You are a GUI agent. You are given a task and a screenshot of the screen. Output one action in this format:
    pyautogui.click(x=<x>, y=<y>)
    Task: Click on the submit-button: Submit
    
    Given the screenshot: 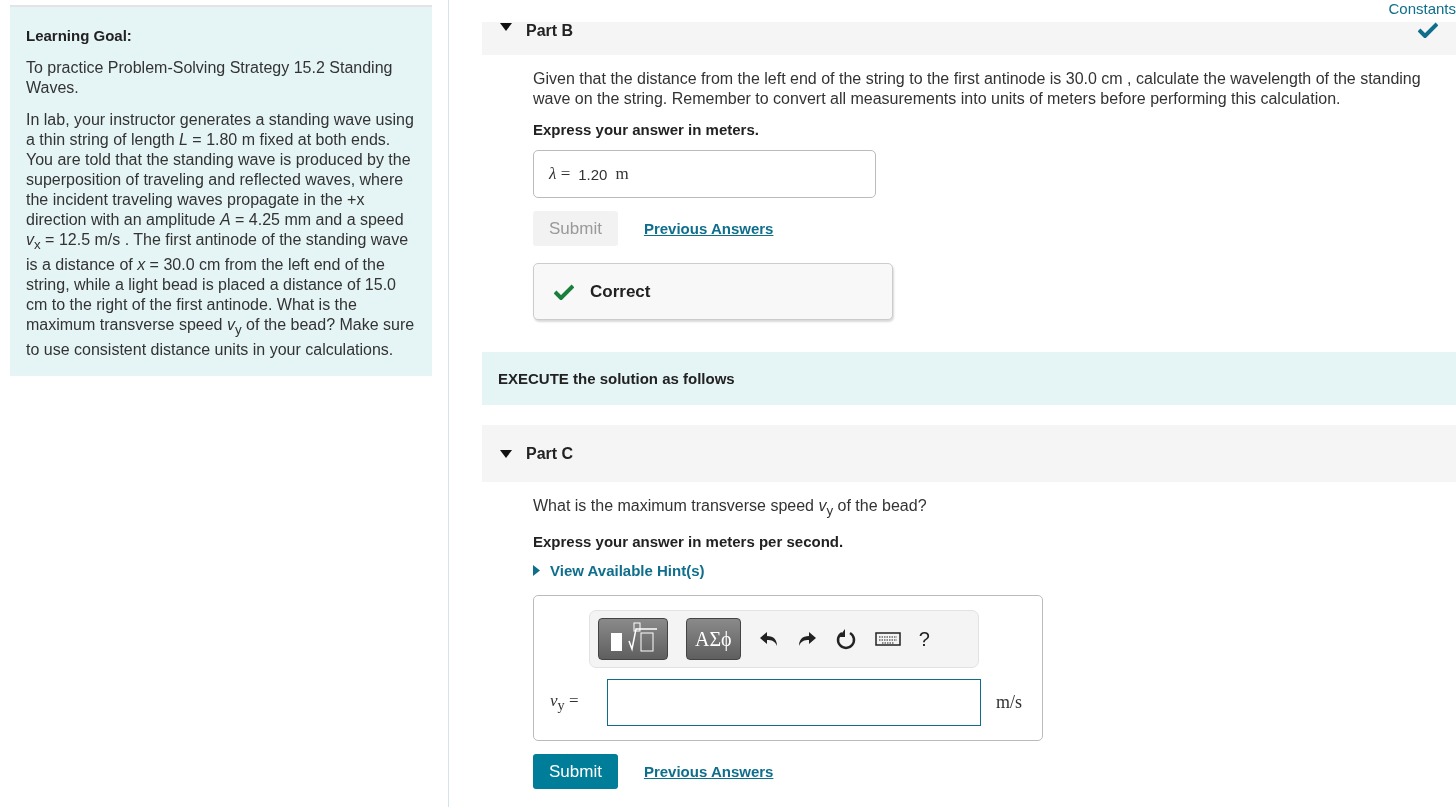 What is the action you would take?
    pyautogui.click(x=575, y=772)
    